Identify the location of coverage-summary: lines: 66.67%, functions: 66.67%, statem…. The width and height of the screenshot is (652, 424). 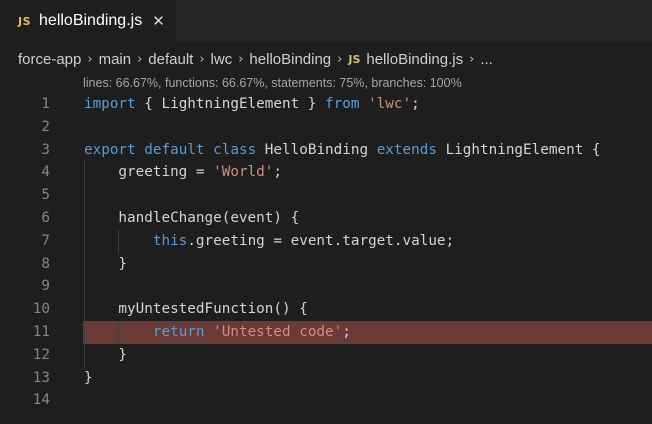
(272, 83).